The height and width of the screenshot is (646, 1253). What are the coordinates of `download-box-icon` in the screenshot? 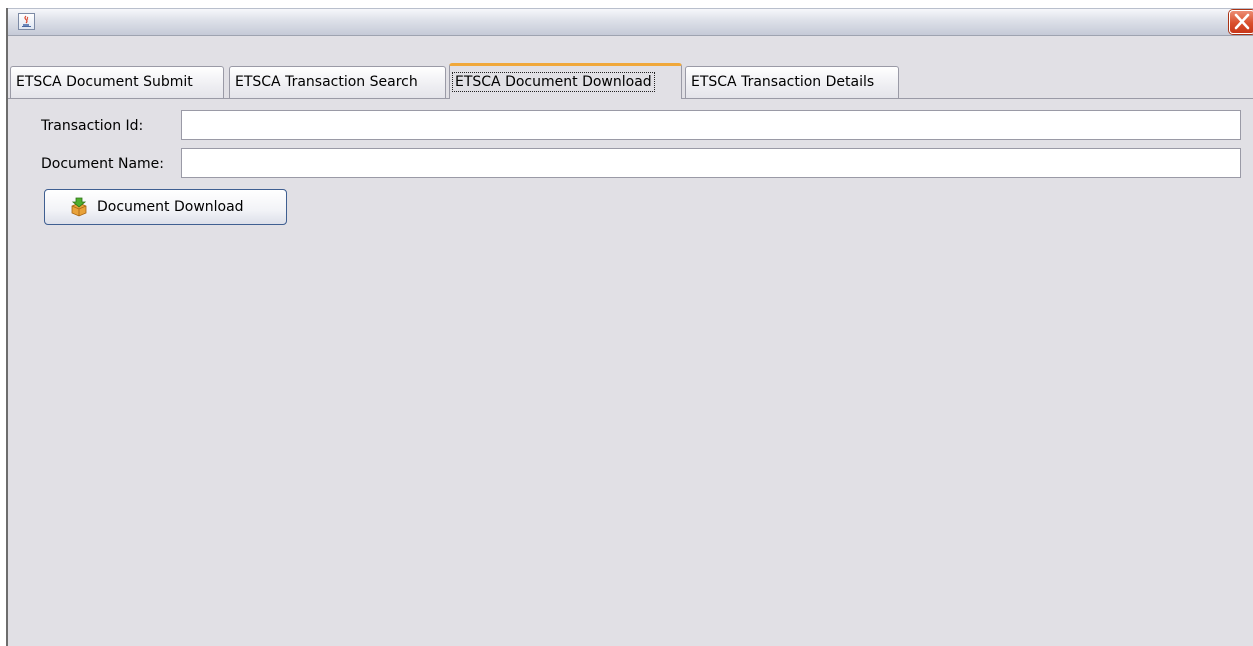 It's located at (79, 207).